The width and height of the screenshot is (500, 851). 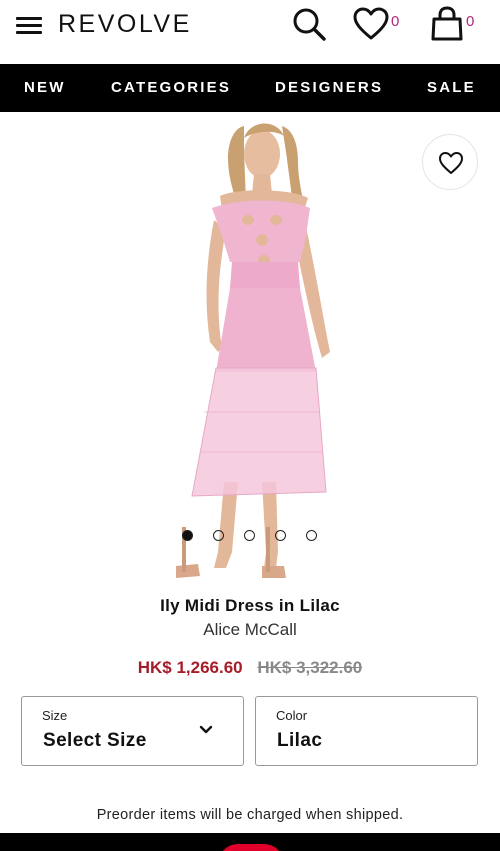 I want to click on color-select-value: Lilac, so click(x=300, y=740).